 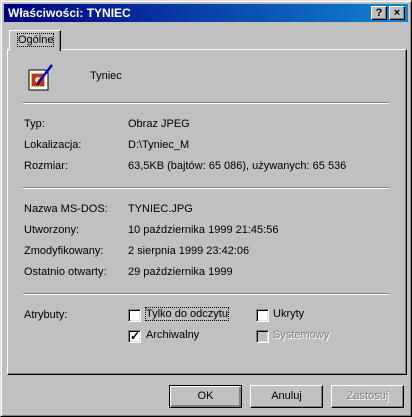 What do you see at coordinates (69, 13) in the screenshot?
I see `window-title: Właściwości: TYNIEC` at bounding box center [69, 13].